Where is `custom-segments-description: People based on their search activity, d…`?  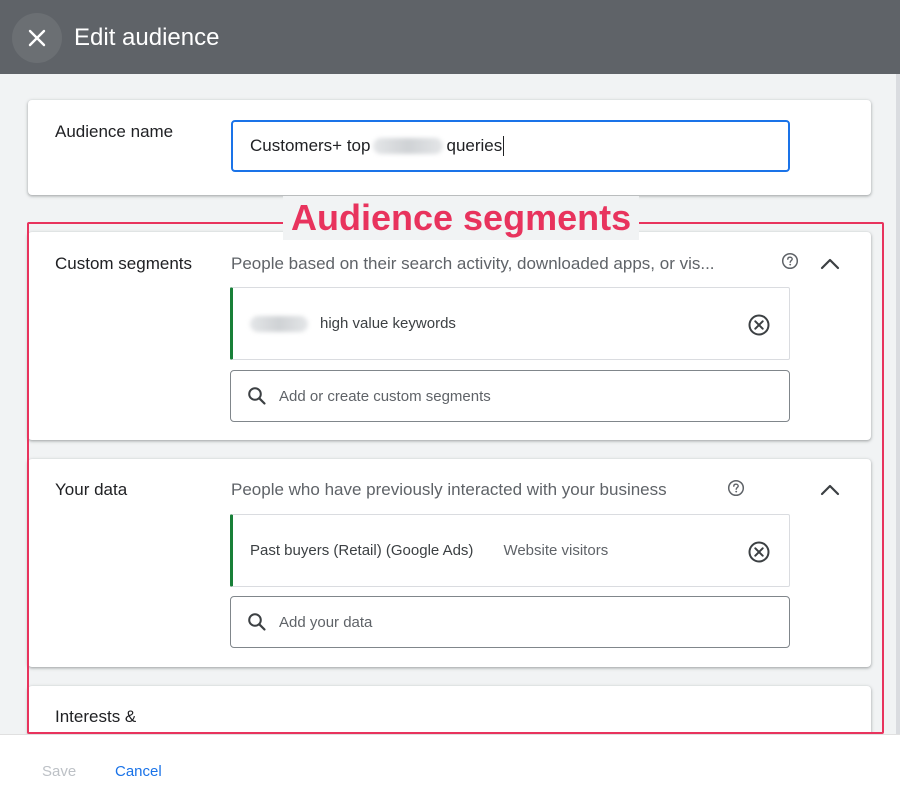
custom-segments-description: People based on their search activity, d… is located at coordinates (473, 263).